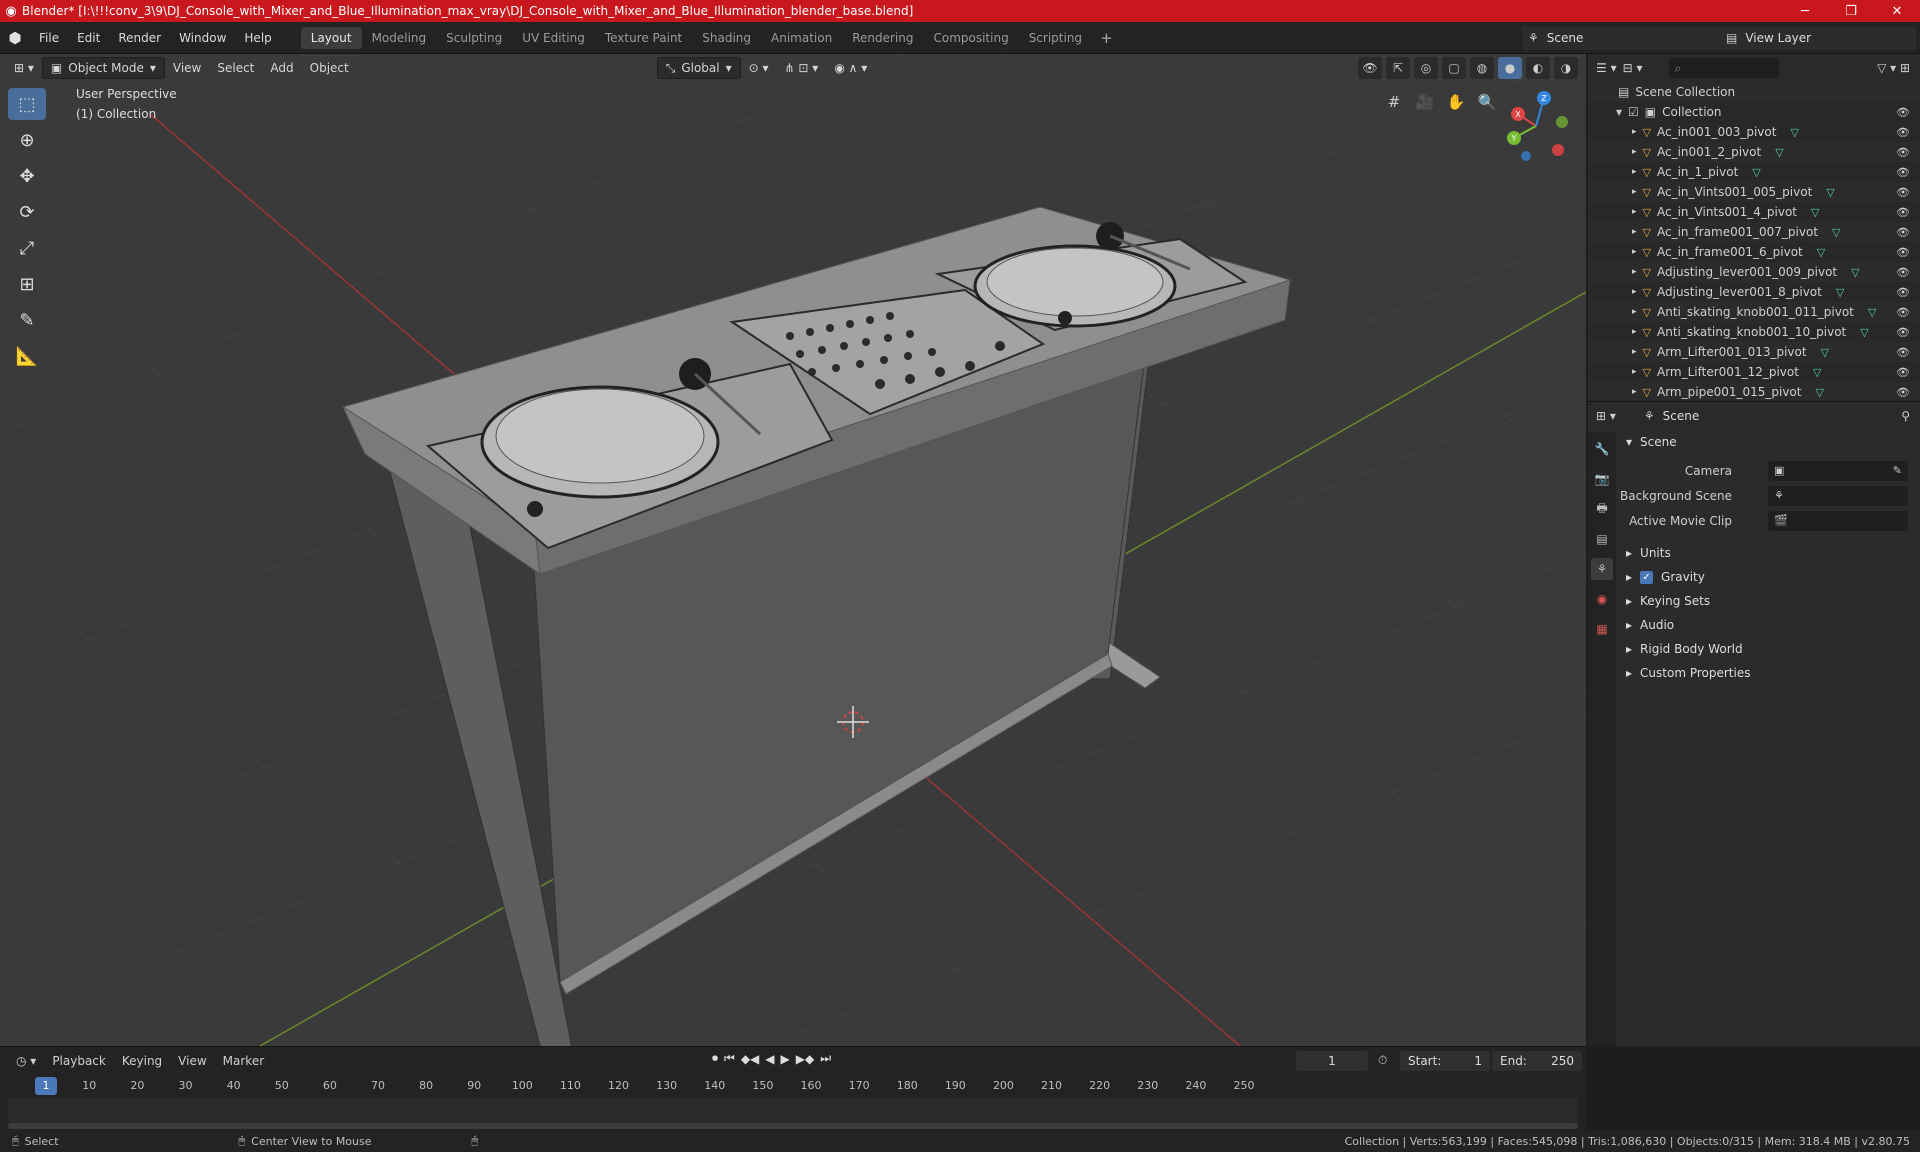 This screenshot has height=1152, width=1920. What do you see at coordinates (1602, 629) in the screenshot?
I see `texture-tab-icon: ▦` at bounding box center [1602, 629].